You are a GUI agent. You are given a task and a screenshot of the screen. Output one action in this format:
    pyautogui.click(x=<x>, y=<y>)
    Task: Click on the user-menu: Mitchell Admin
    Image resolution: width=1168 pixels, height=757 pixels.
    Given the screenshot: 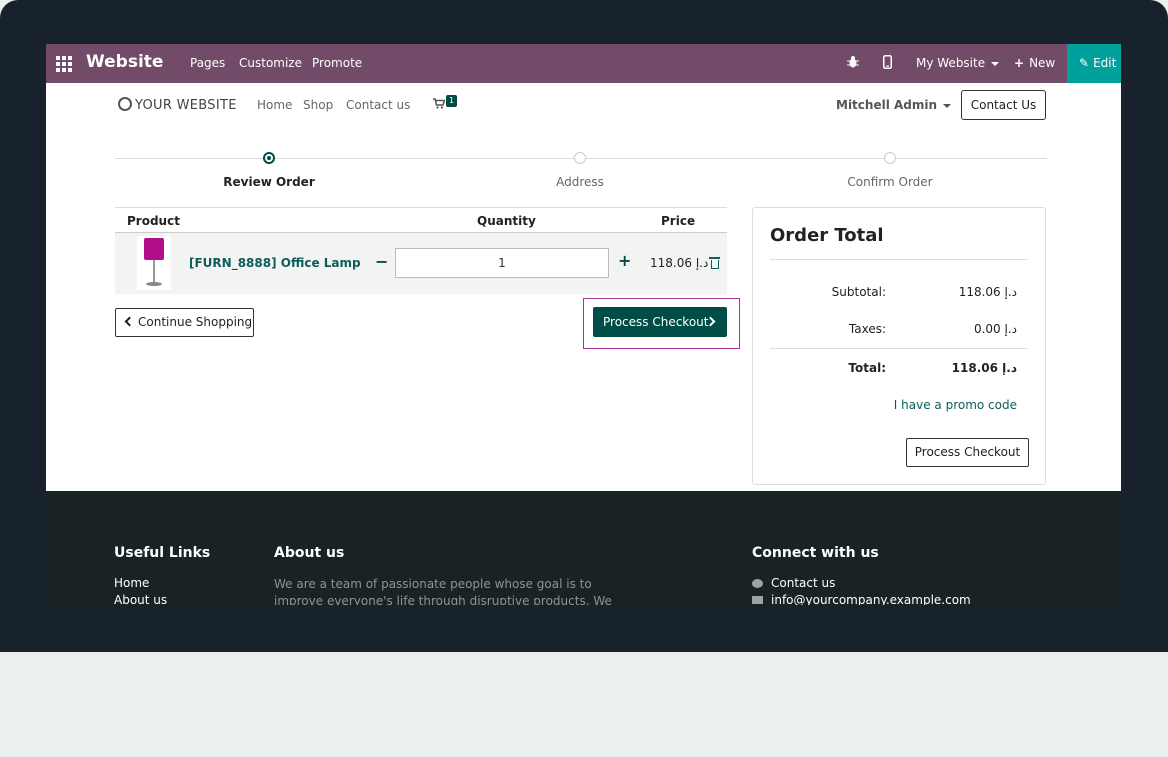 What is the action you would take?
    pyautogui.click(x=894, y=105)
    